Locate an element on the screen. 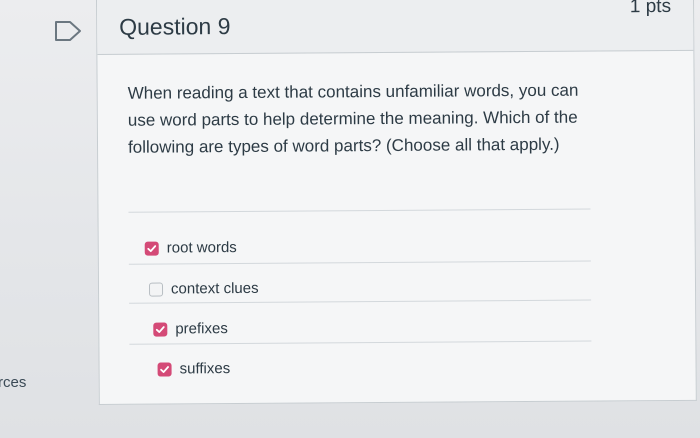 This screenshot has height=438, width=700. answer-option: context clues is located at coordinates (203, 288).